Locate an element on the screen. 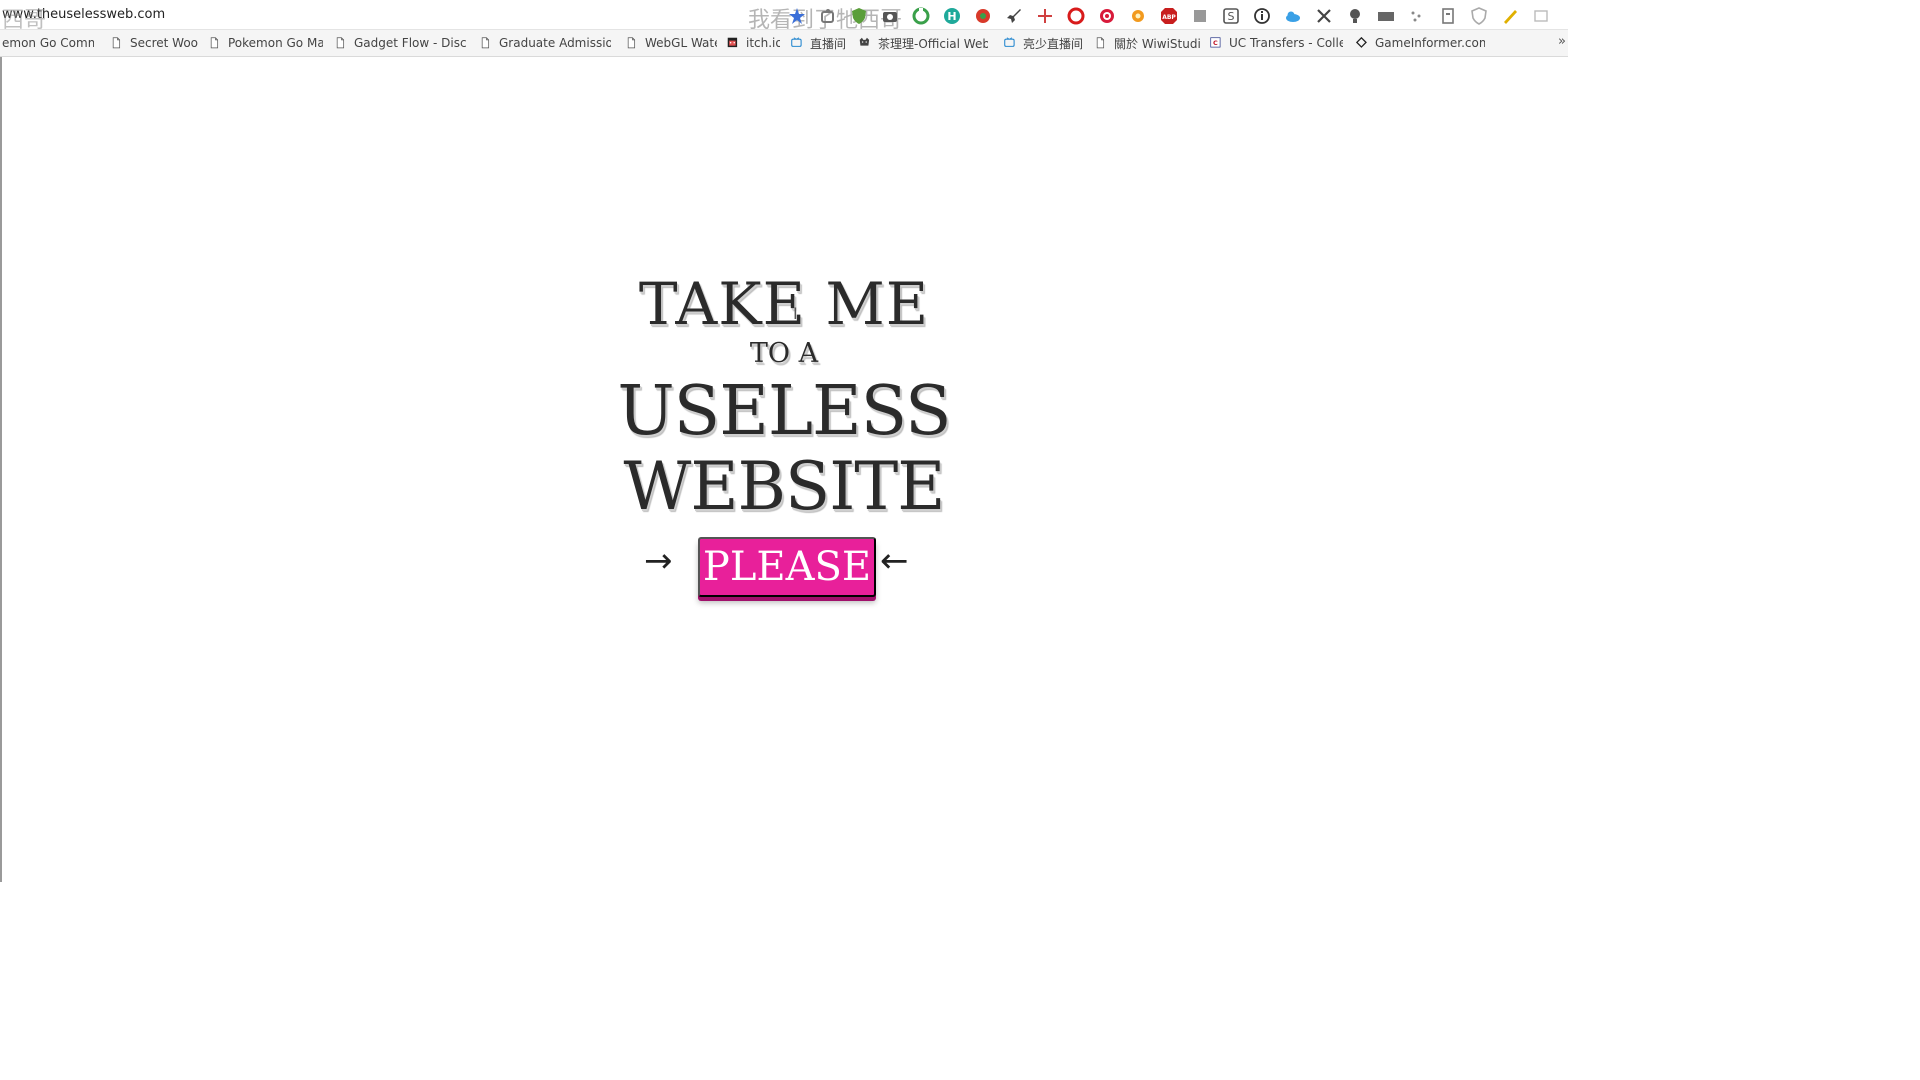 Image resolution: width=1920 pixels, height=1080 pixels. star-icon is located at coordinates (796, 16).